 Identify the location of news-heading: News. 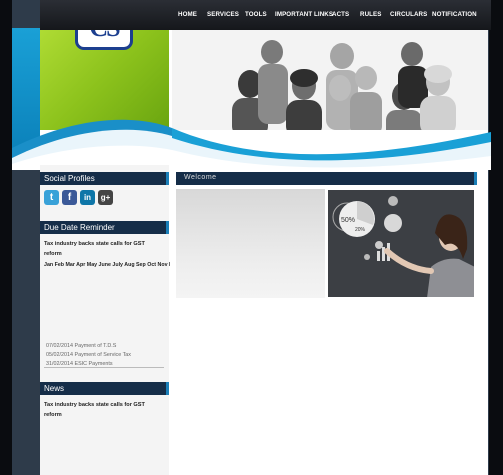
(104, 388).